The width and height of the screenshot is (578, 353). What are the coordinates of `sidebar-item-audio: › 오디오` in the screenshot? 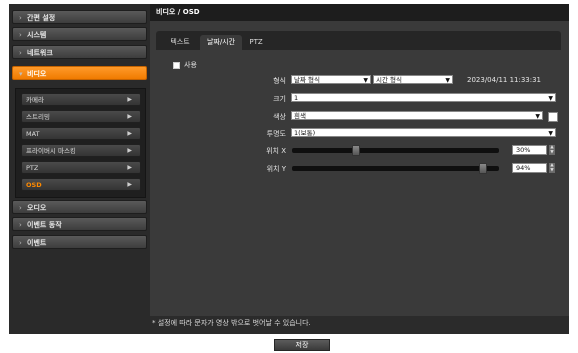 It's located at (79, 207).